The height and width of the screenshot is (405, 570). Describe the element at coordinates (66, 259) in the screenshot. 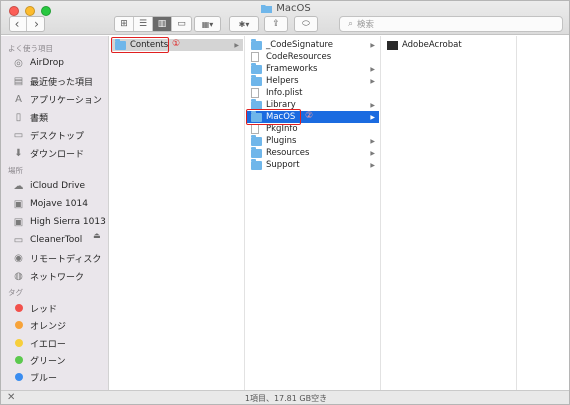

I see `sidebar-item-label: リモートディスク` at that location.